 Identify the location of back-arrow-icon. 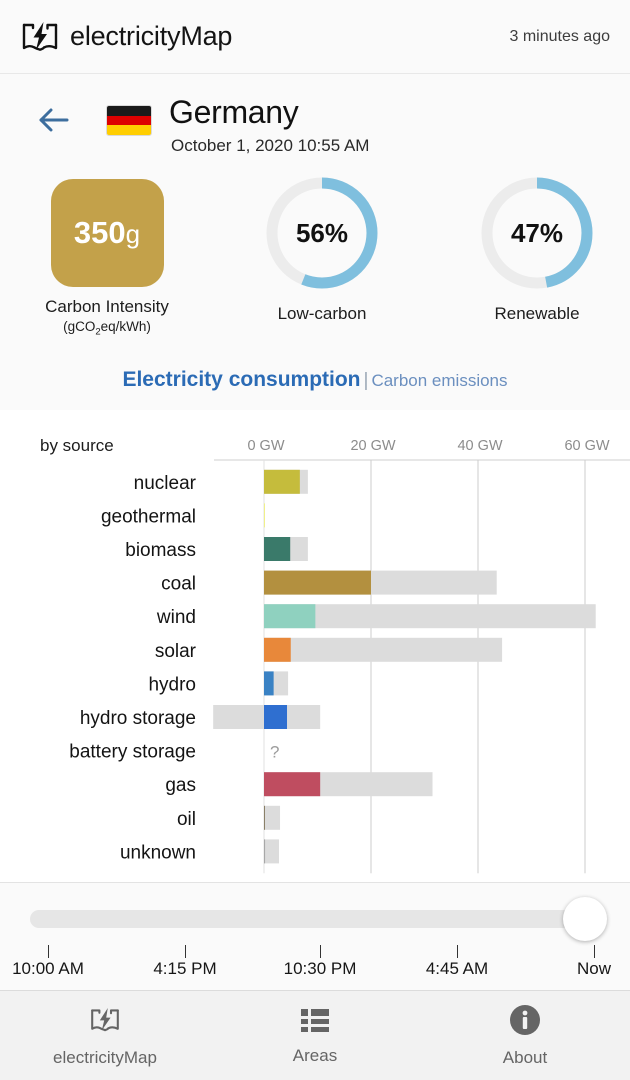
(54, 120).